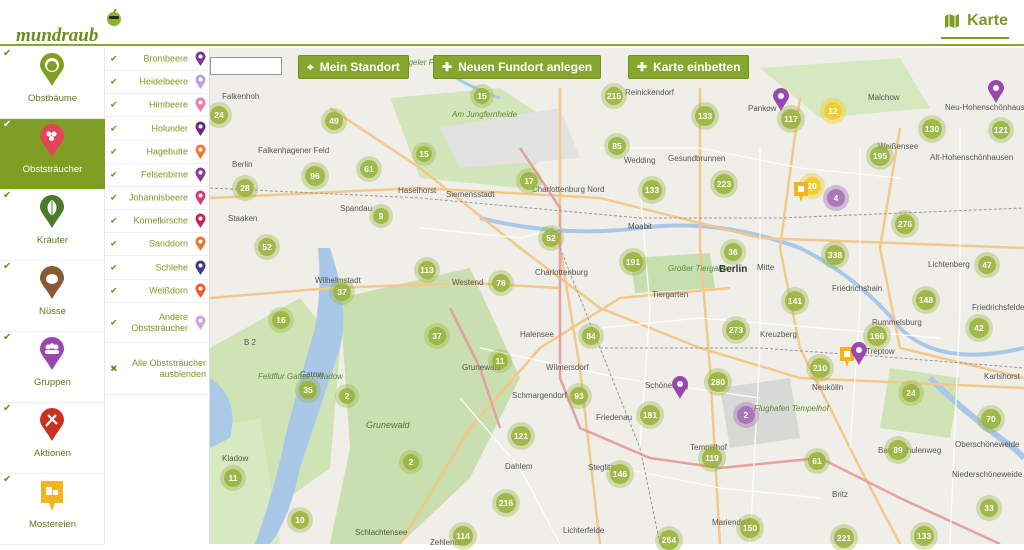  Describe the element at coordinates (157, 198) in the screenshot. I see `subcategory-item: ✔ Johannisbeere` at that location.